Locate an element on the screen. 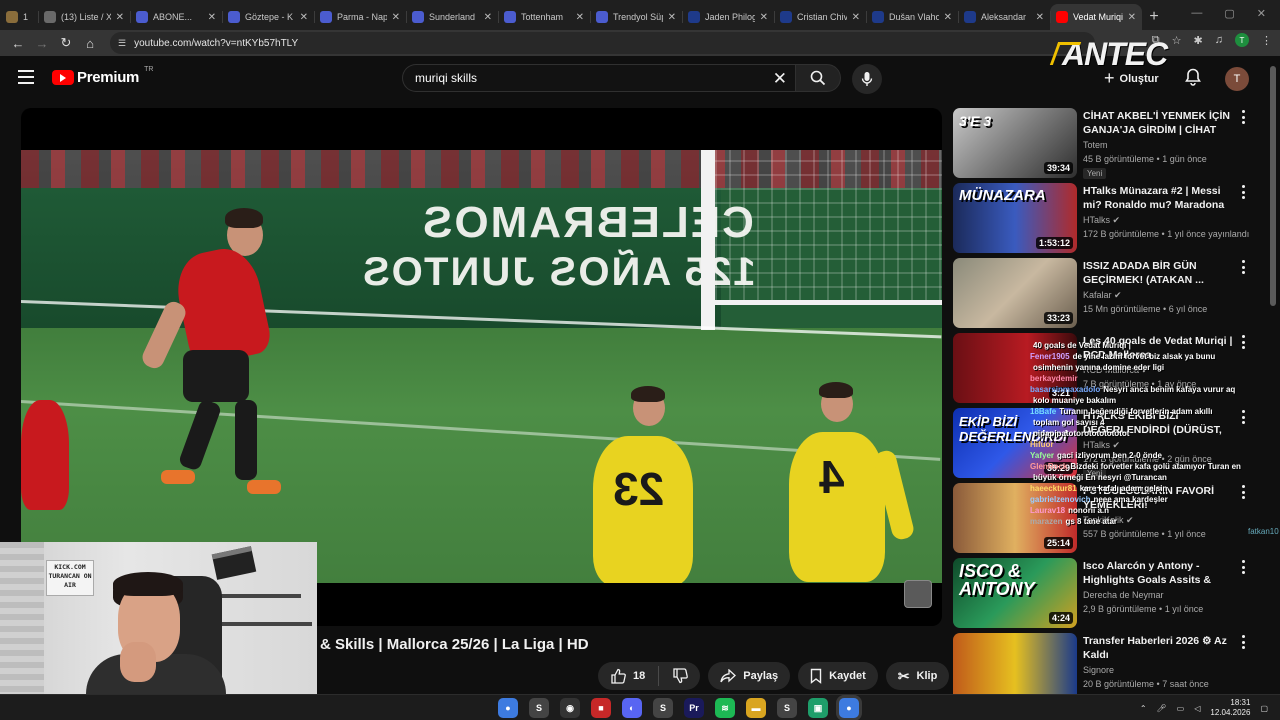 This screenshot has height=720, width=1280. browser-tab: Dušan Vlaho ✕ is located at coordinates (912, 17).